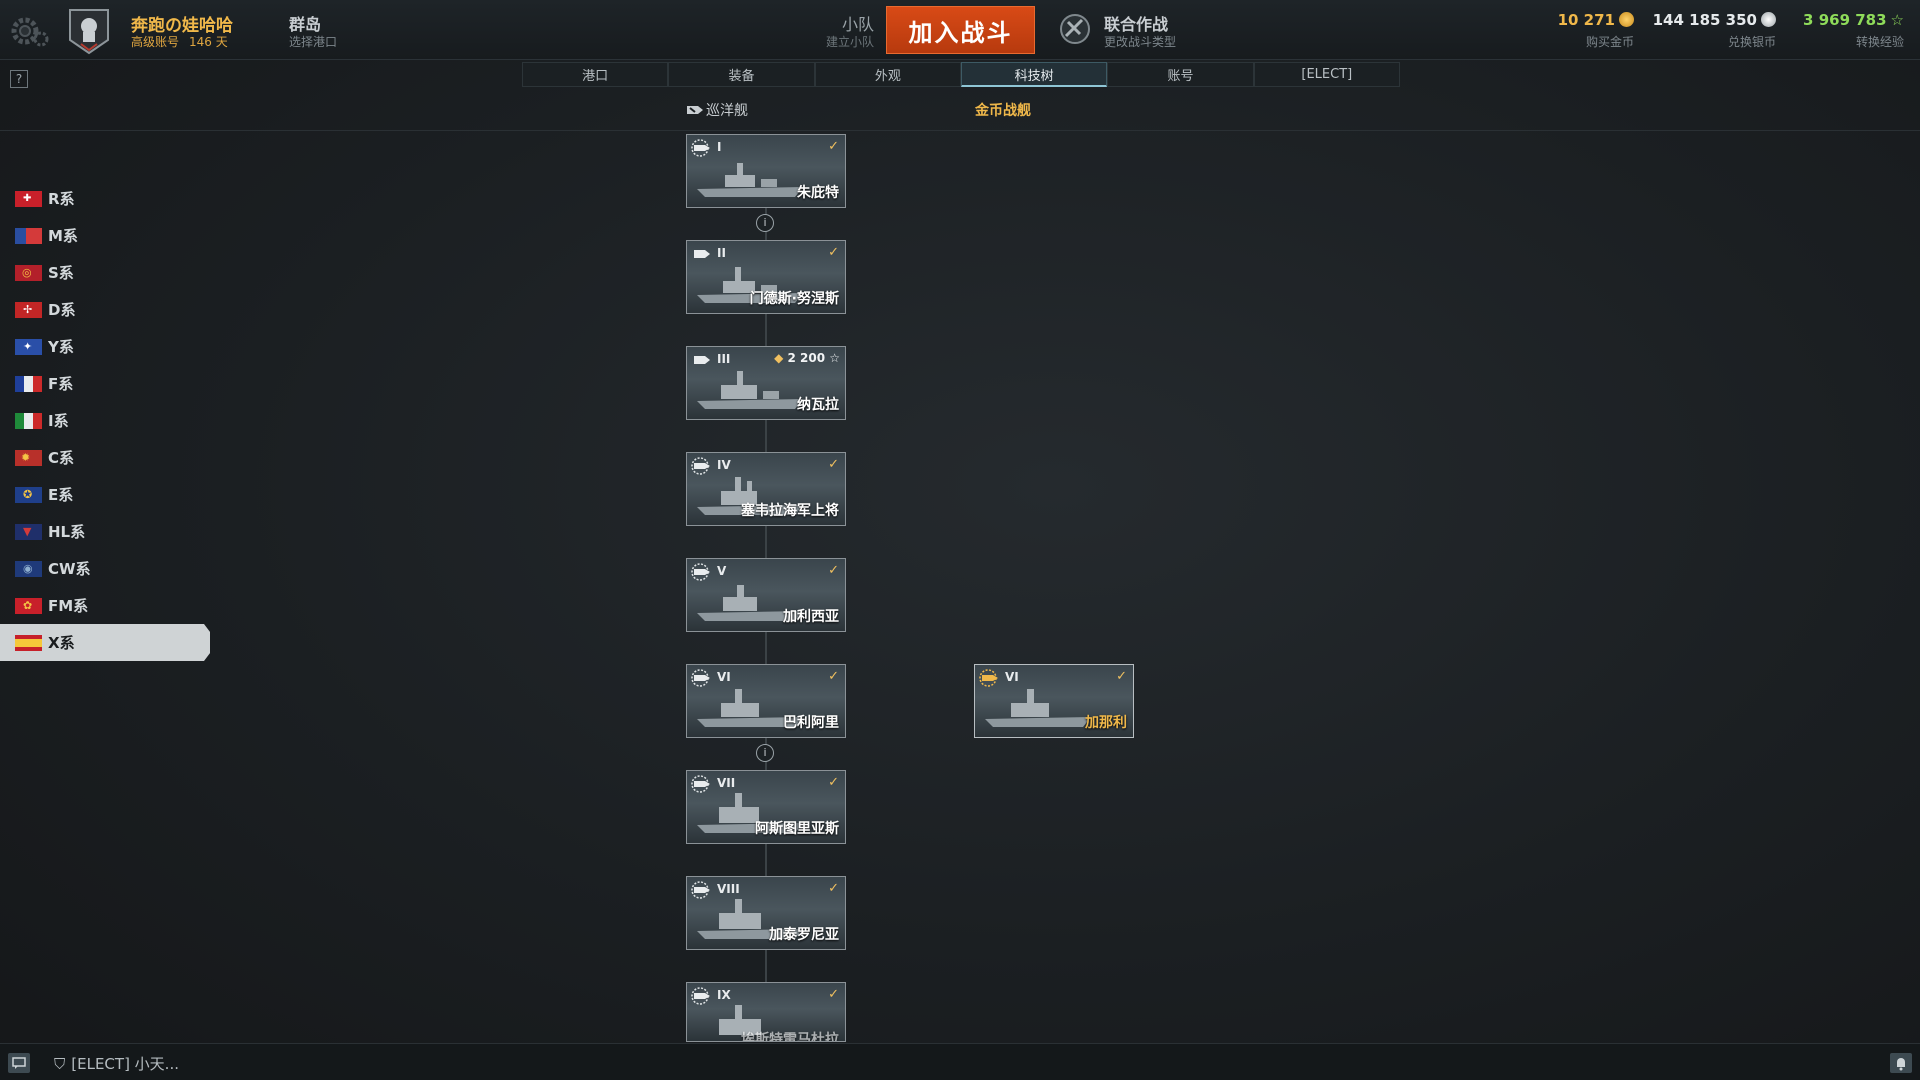  I want to click on ship-card-tier-1: I ✓ 朱庇特, so click(766, 171).